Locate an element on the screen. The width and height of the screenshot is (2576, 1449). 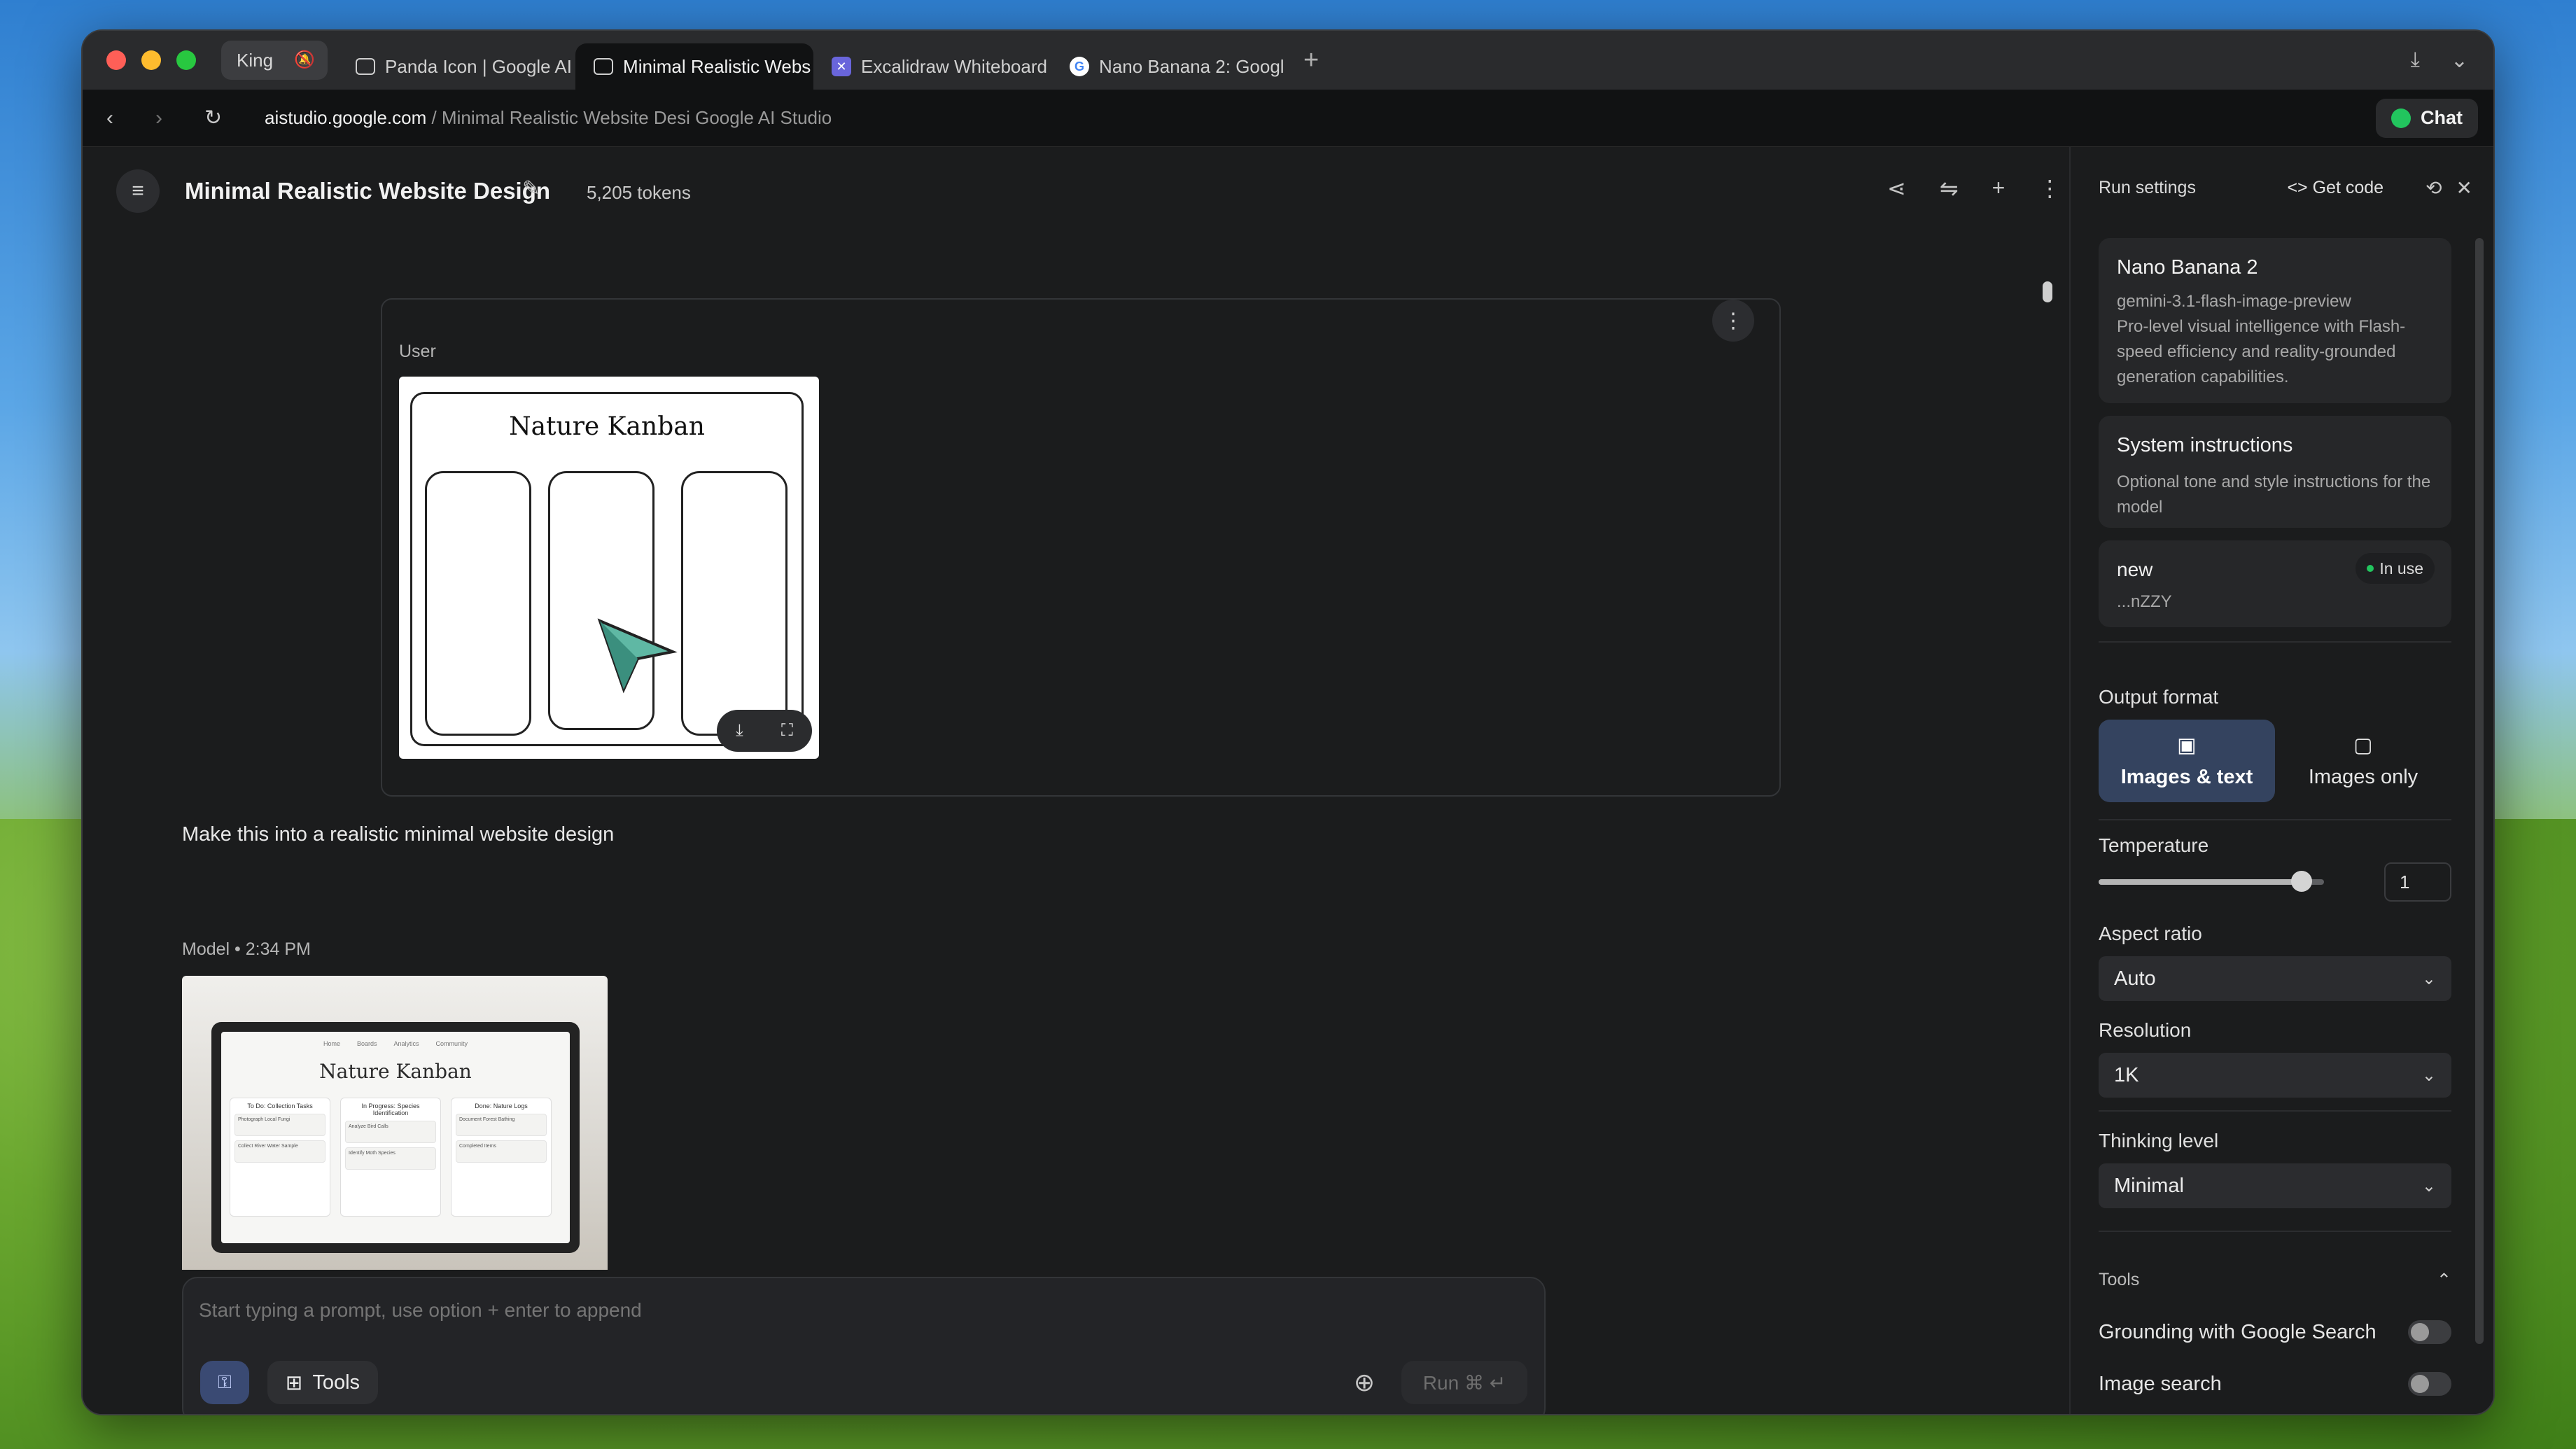
prompt-composer: ⚿ ⊞ Tools ⊕ Run ⌘ ↵ is located at coordinates (864, 1345).